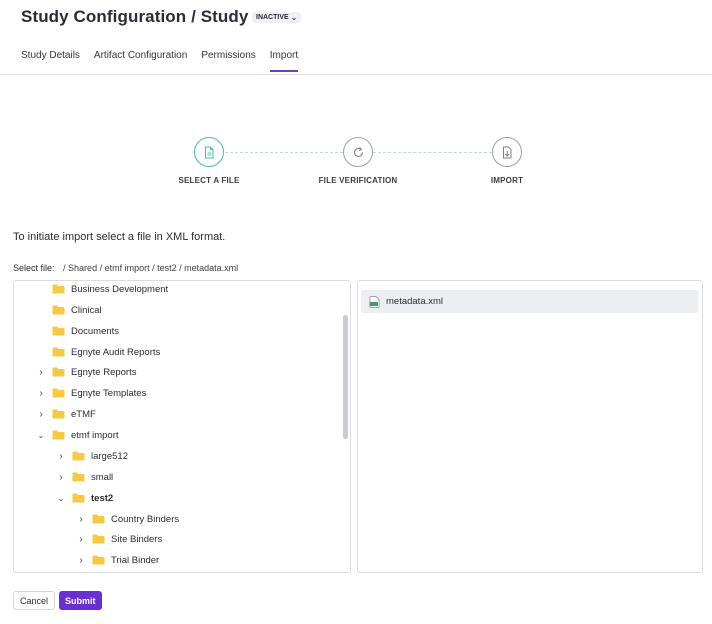 The image size is (712, 624). Describe the element at coordinates (116, 352) in the screenshot. I see `tree-item-label: Egnyte Audit Reports` at that location.